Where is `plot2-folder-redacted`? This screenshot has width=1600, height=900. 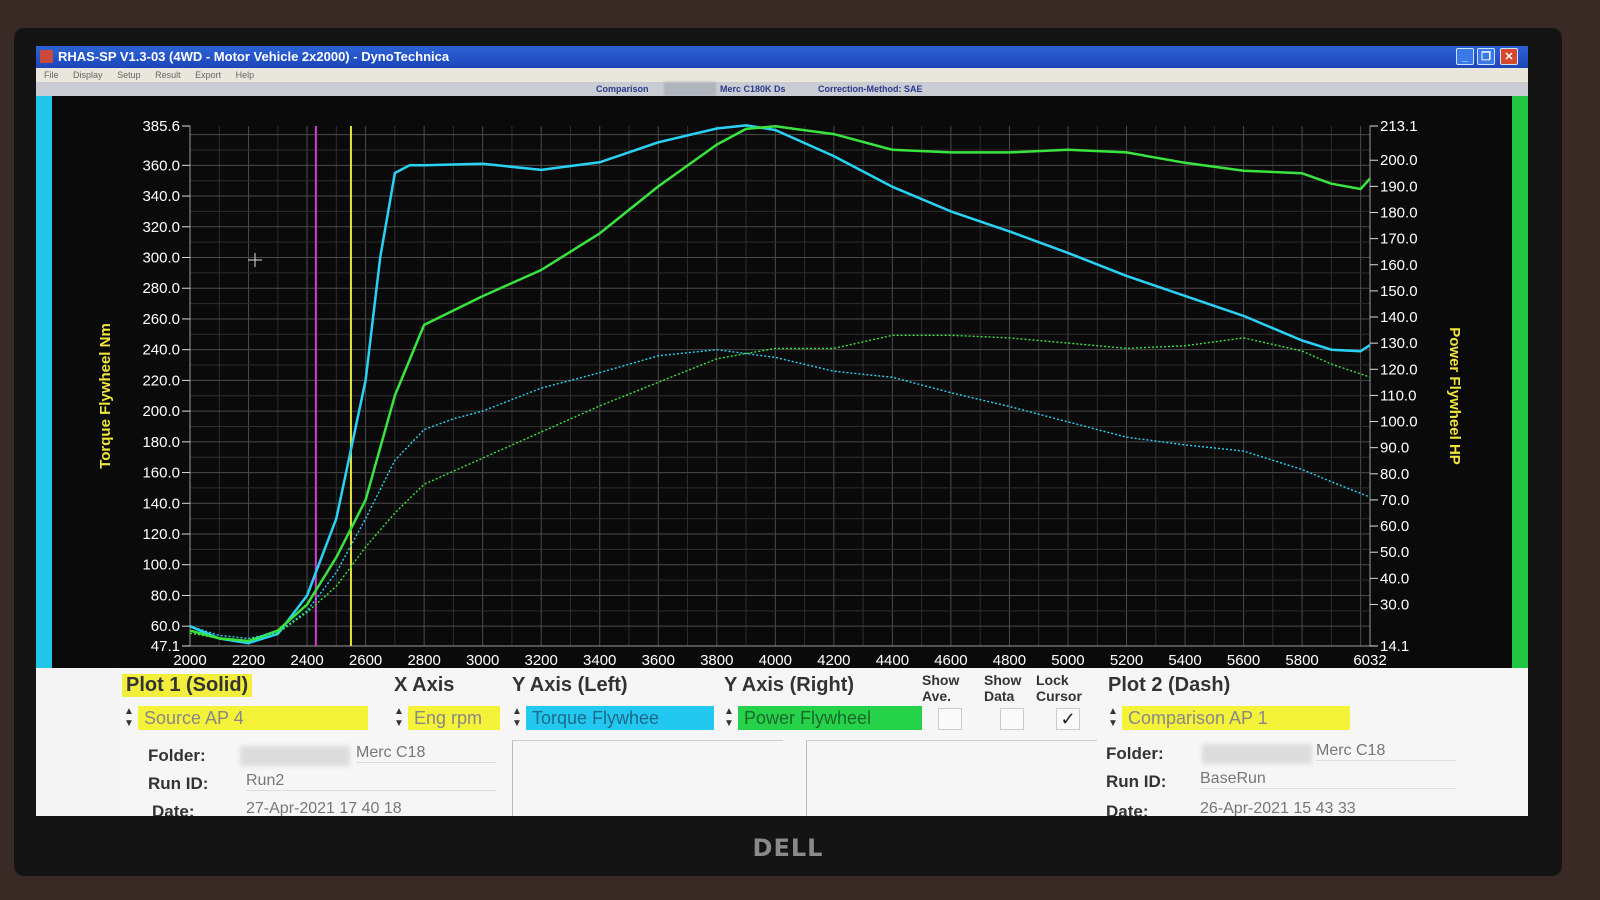
plot2-folder-redacted is located at coordinates (1257, 754).